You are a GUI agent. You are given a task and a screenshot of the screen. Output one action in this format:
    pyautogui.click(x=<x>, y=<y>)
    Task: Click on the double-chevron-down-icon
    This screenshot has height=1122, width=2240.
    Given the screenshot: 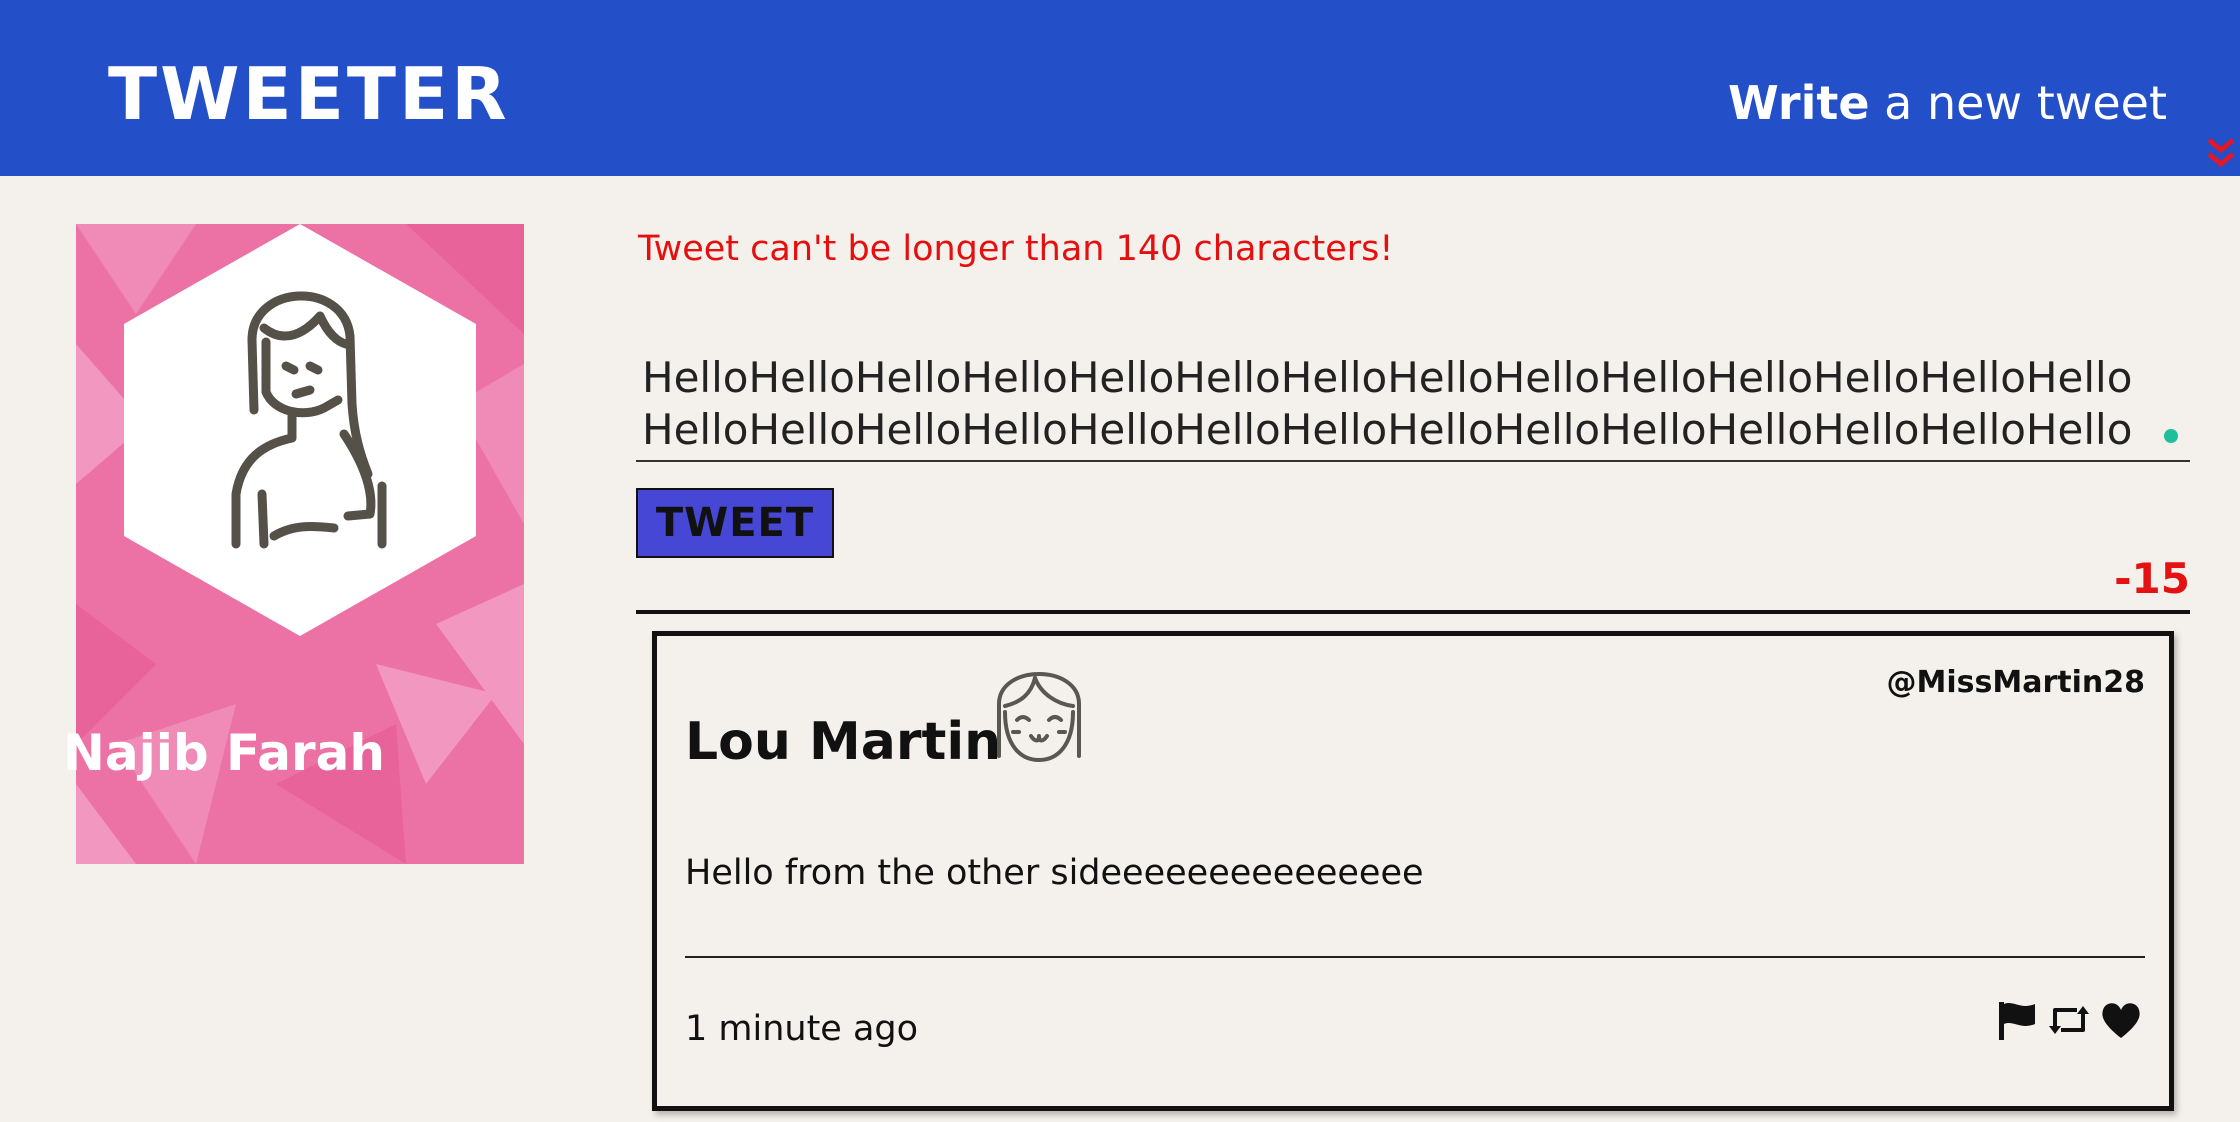 What is the action you would take?
    pyautogui.click(x=2221, y=154)
    